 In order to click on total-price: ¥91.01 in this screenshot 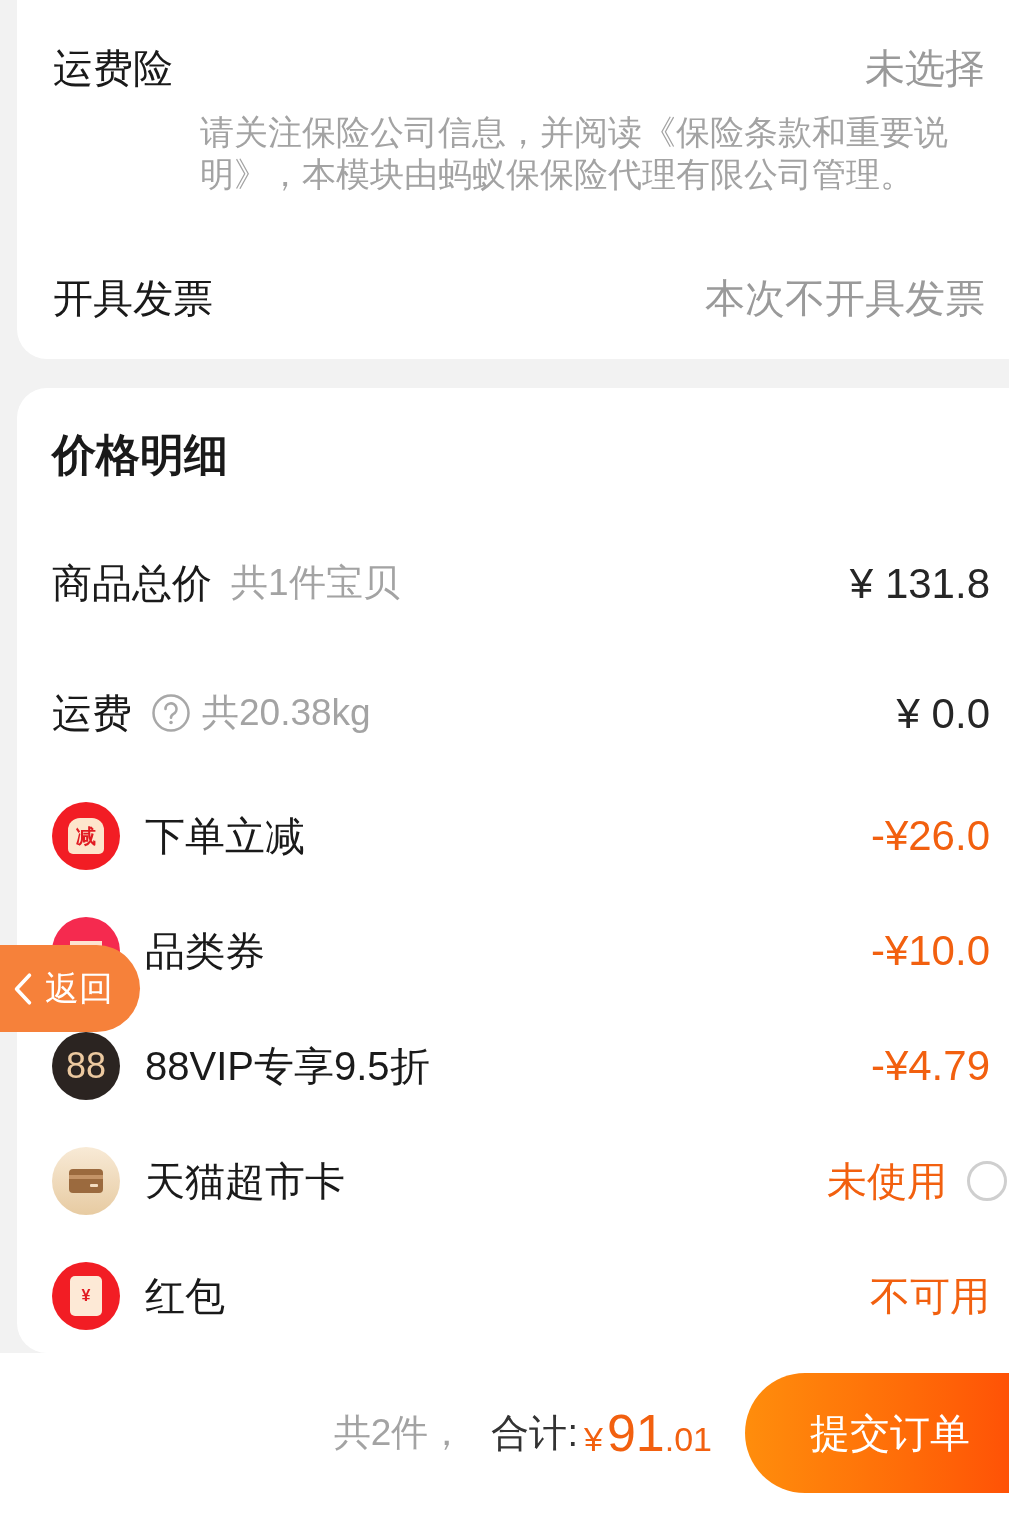, I will do `click(647, 1433)`.